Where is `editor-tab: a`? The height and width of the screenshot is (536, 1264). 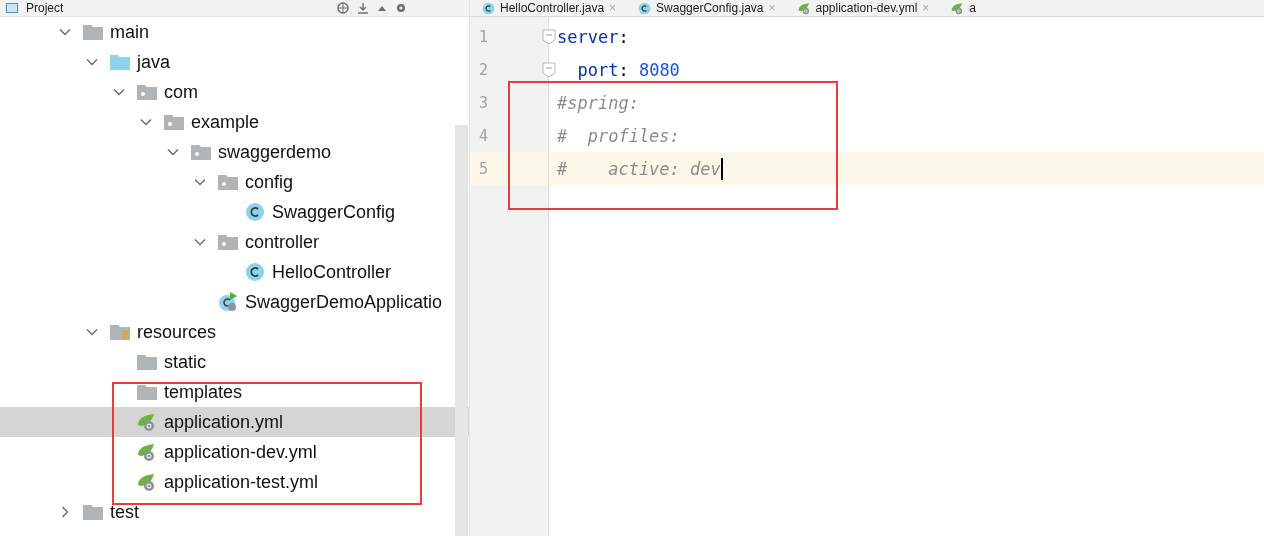
editor-tab: a is located at coordinates (964, 8).